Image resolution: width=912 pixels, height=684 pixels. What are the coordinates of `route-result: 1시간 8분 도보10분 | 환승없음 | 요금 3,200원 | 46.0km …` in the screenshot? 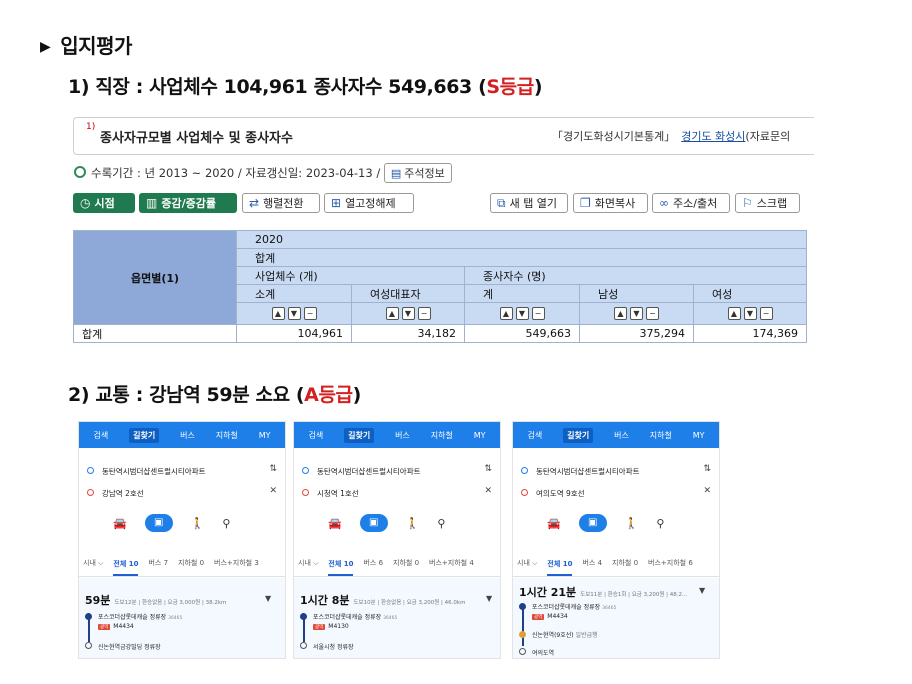 It's located at (397, 618).